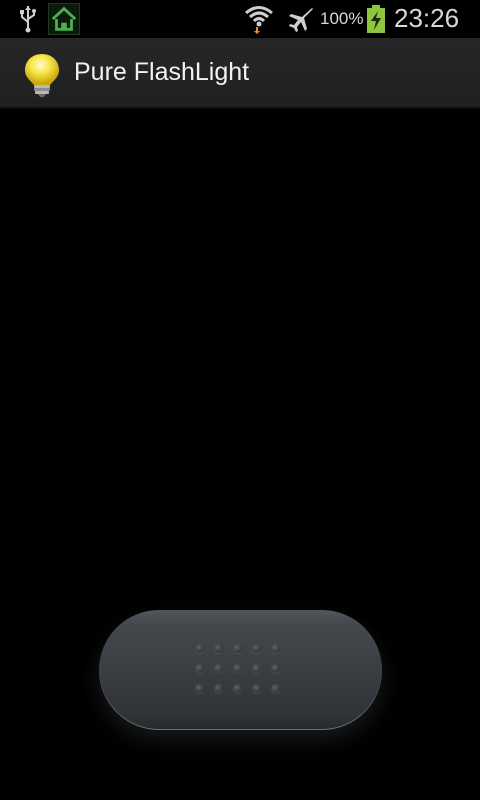  I want to click on usb-icon, so click(28, 19).